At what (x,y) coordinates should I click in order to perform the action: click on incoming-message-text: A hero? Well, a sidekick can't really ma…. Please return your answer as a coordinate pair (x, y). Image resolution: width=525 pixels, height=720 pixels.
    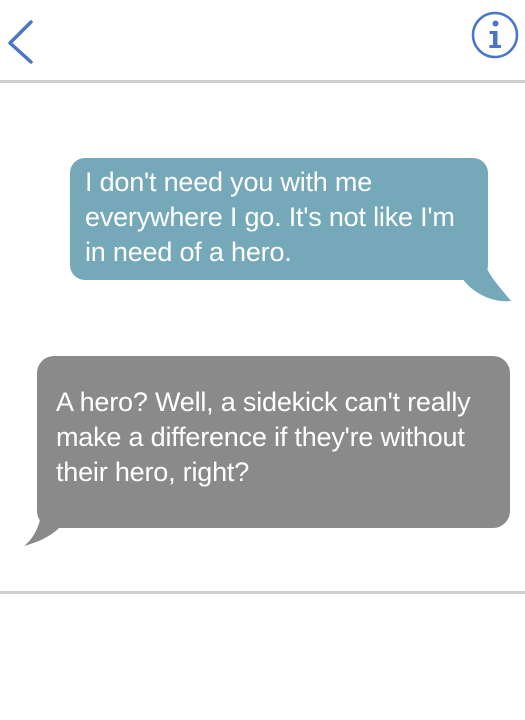
    Looking at the image, I should click on (263, 437).